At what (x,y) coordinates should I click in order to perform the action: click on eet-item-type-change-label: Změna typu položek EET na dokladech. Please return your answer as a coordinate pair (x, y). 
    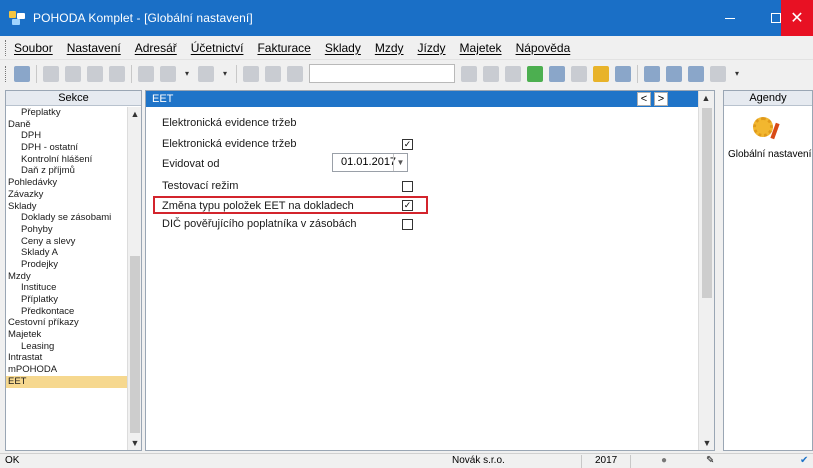
    Looking at the image, I should click on (258, 206).